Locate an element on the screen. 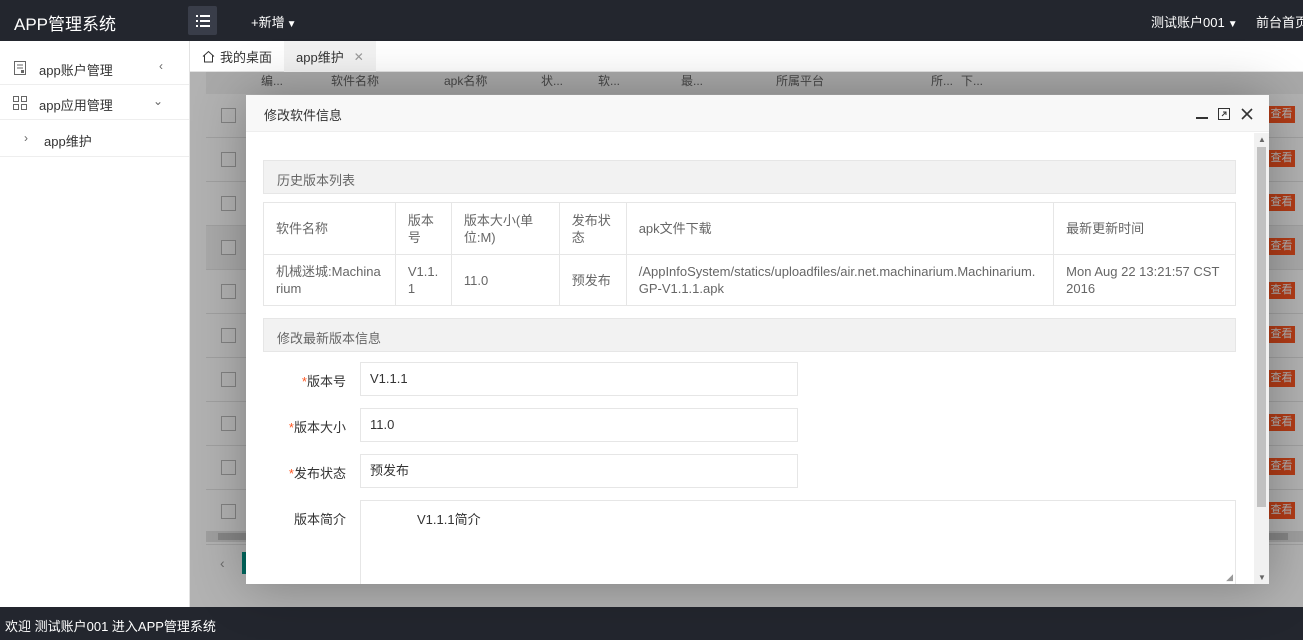 Image resolution: width=1303 pixels, height=640 pixels. account-name: 测试账户001 is located at coordinates (1188, 22).